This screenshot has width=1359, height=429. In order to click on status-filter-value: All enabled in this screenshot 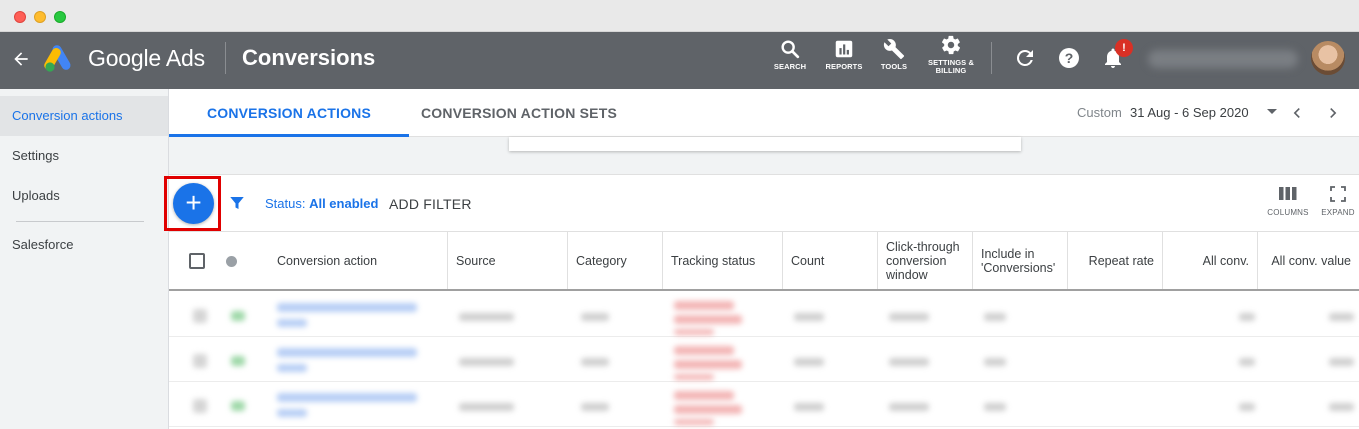, I will do `click(344, 203)`.